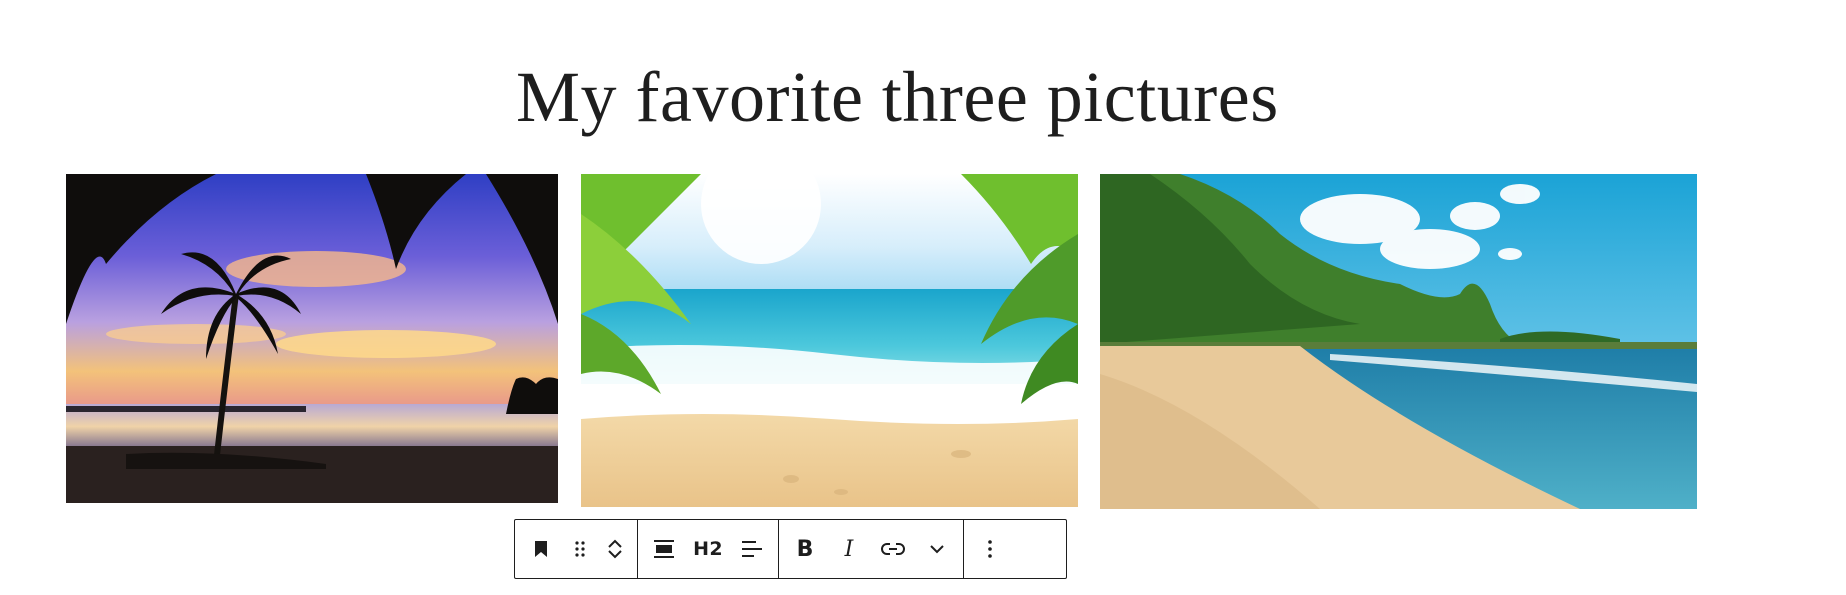 The height and width of the screenshot is (595, 1846). What do you see at coordinates (752, 549) in the screenshot?
I see `text-align-icon` at bounding box center [752, 549].